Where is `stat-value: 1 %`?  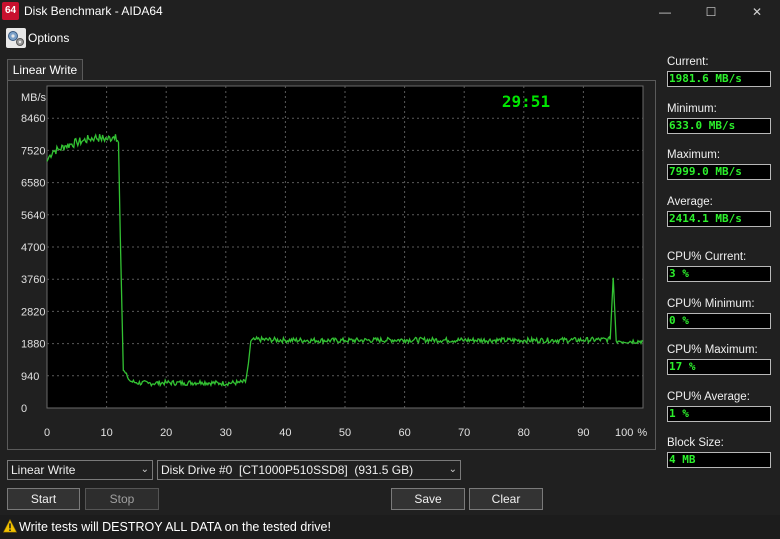 stat-value: 1 % is located at coordinates (719, 414).